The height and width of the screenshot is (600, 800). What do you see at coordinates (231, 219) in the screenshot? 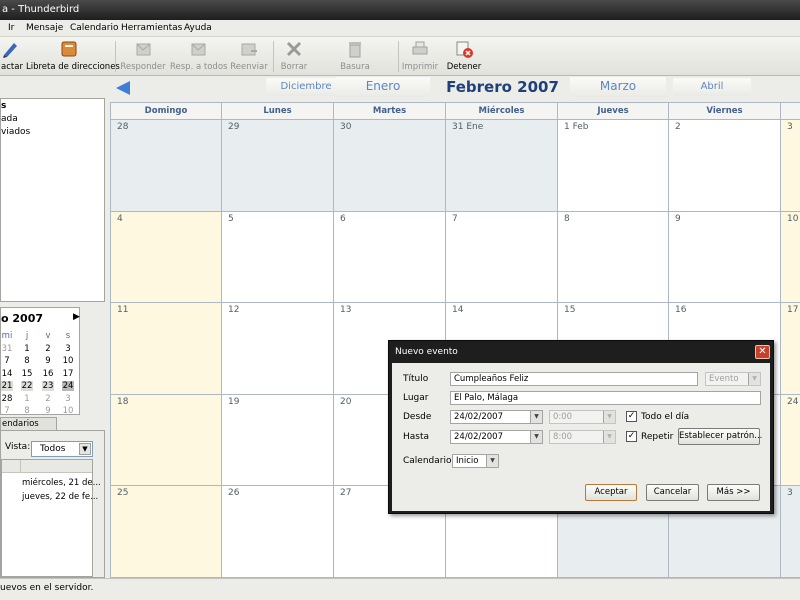
I see `day-number: 5` at bounding box center [231, 219].